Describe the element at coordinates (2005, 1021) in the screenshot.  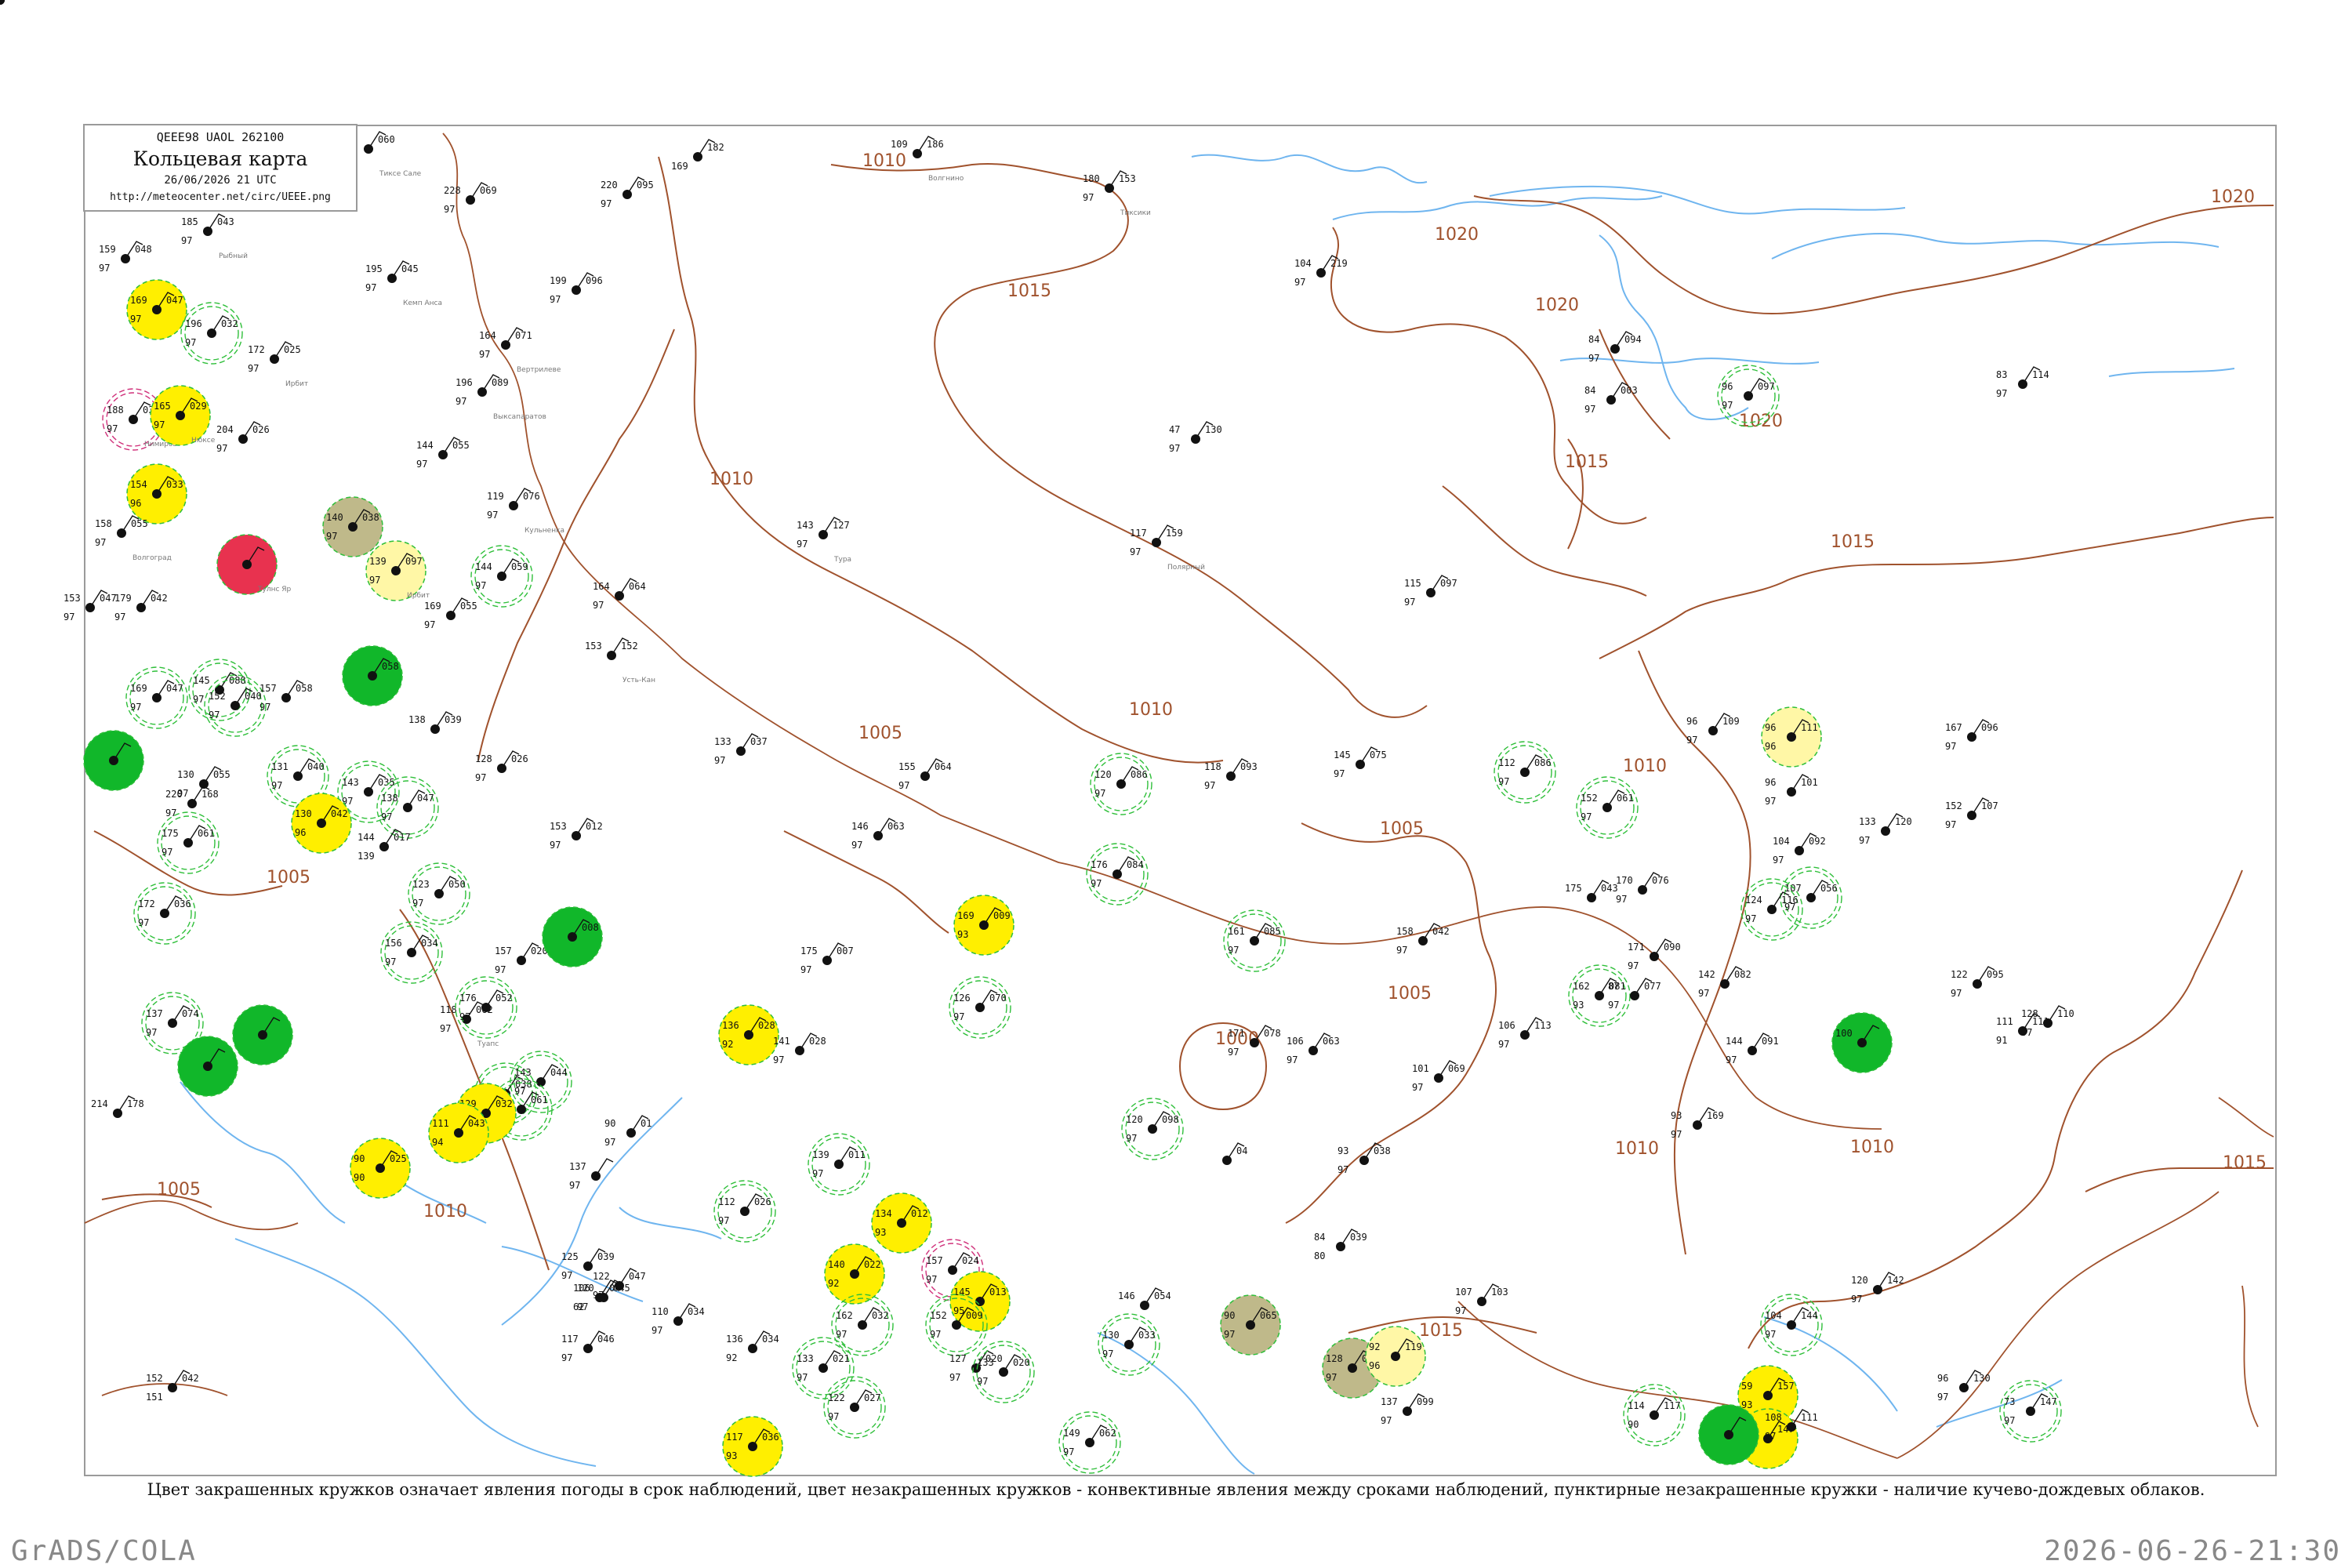
I see `temperature-value: 111` at that location.